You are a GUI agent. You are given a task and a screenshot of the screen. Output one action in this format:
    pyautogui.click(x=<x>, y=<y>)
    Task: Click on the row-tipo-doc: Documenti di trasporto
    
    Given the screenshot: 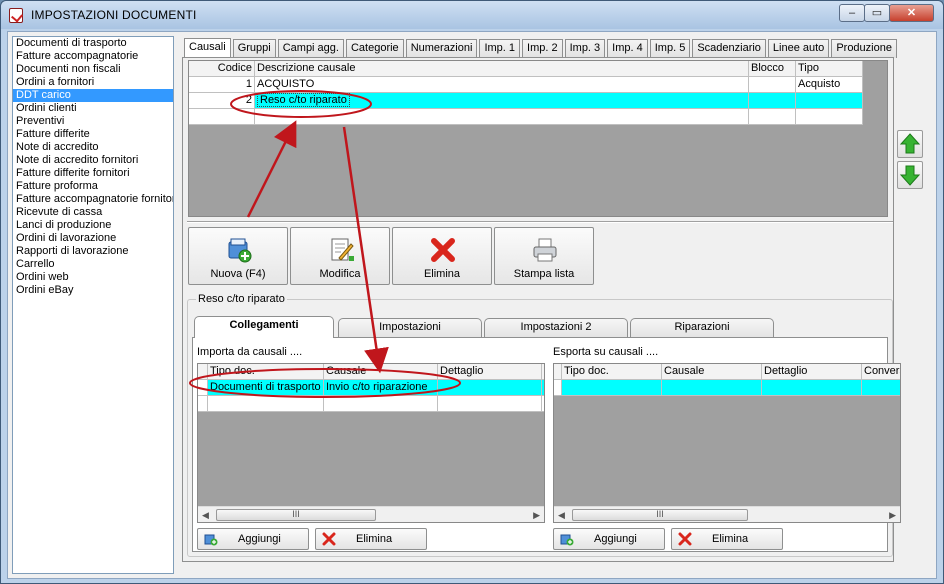 What is the action you would take?
    pyautogui.click(x=266, y=388)
    